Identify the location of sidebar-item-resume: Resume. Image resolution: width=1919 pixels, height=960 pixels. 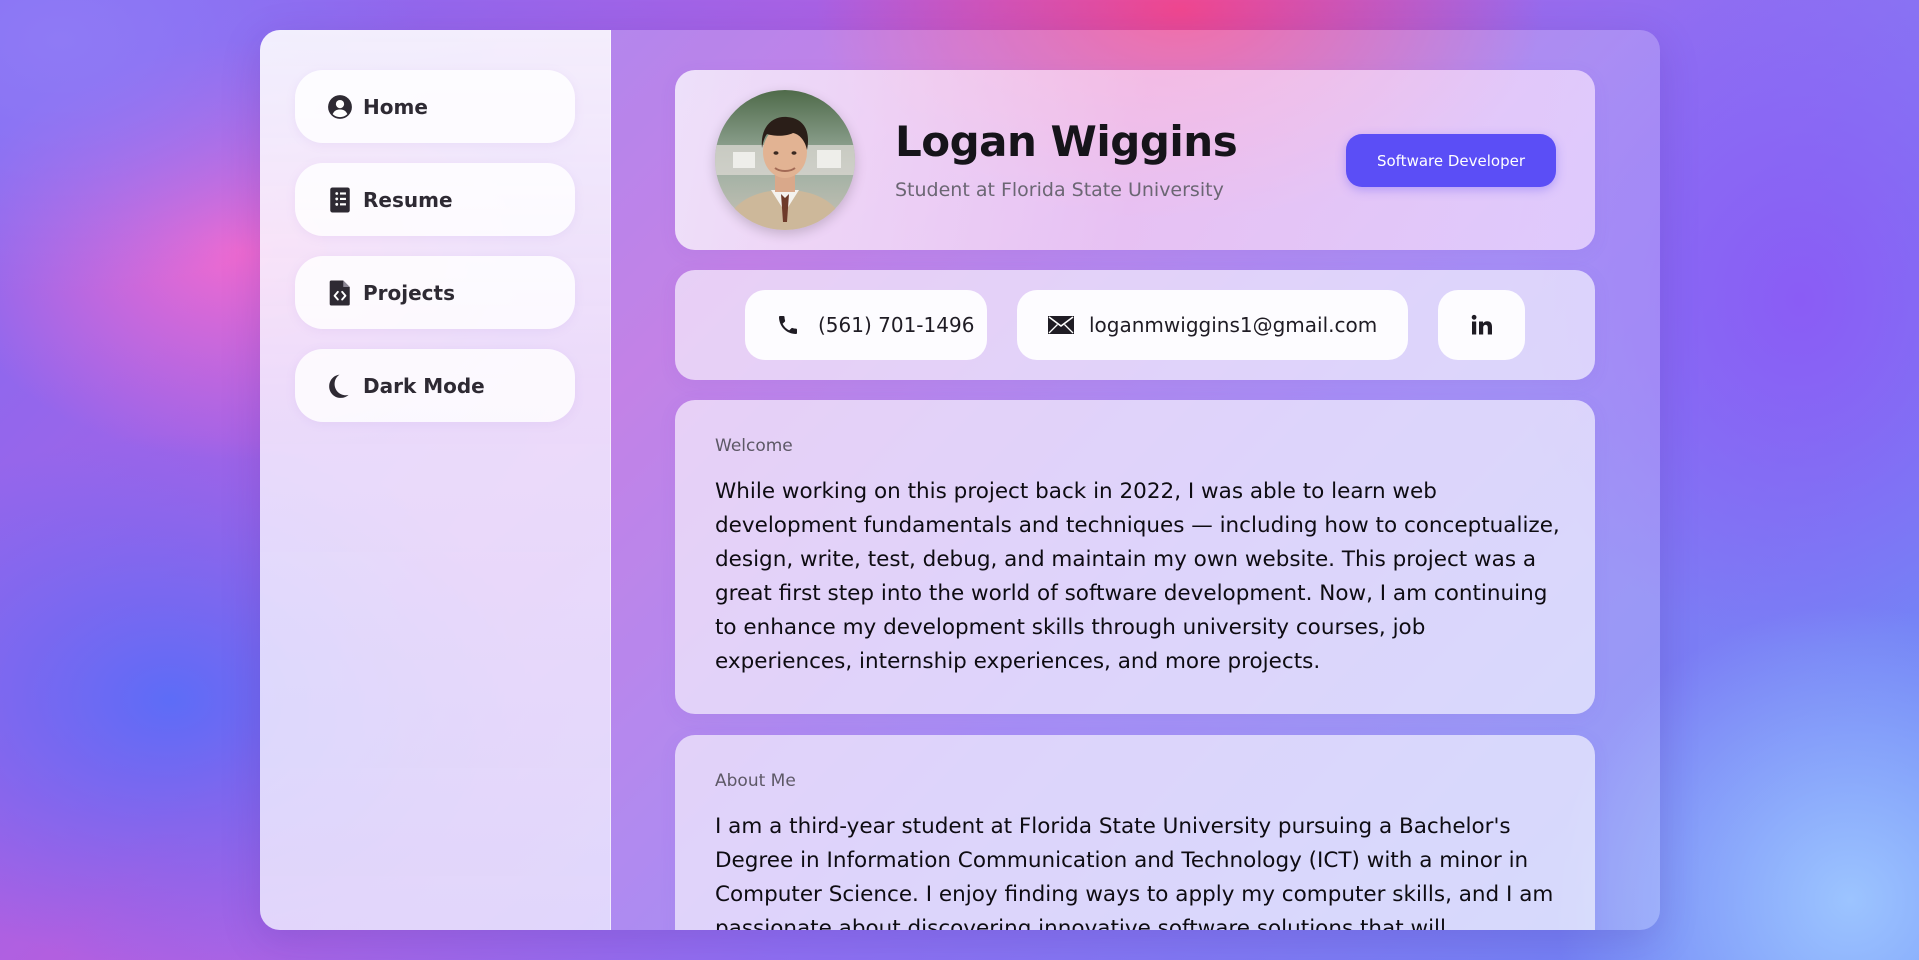
(435, 199).